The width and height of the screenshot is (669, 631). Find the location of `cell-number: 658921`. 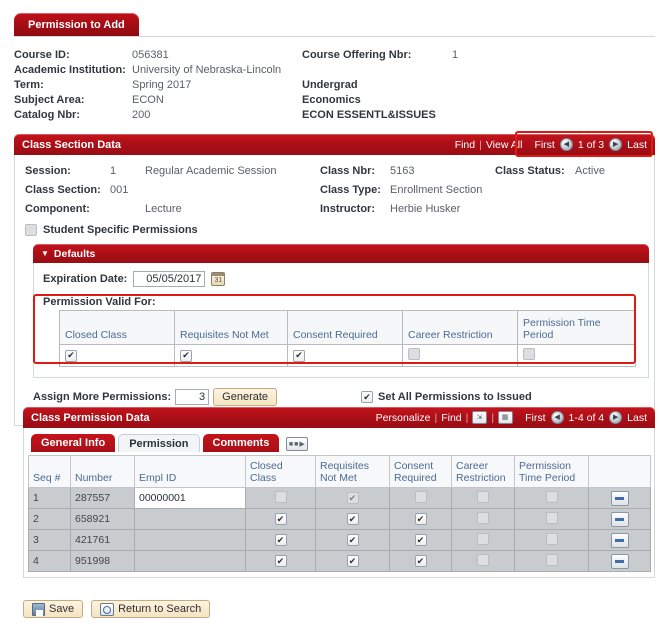

cell-number: 658921 is located at coordinates (102, 519).